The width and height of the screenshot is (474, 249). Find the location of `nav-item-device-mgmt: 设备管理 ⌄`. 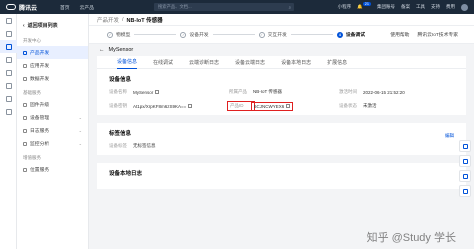

nav-item-device-mgmt: 设备管理 ⌄ is located at coordinates (52, 117).